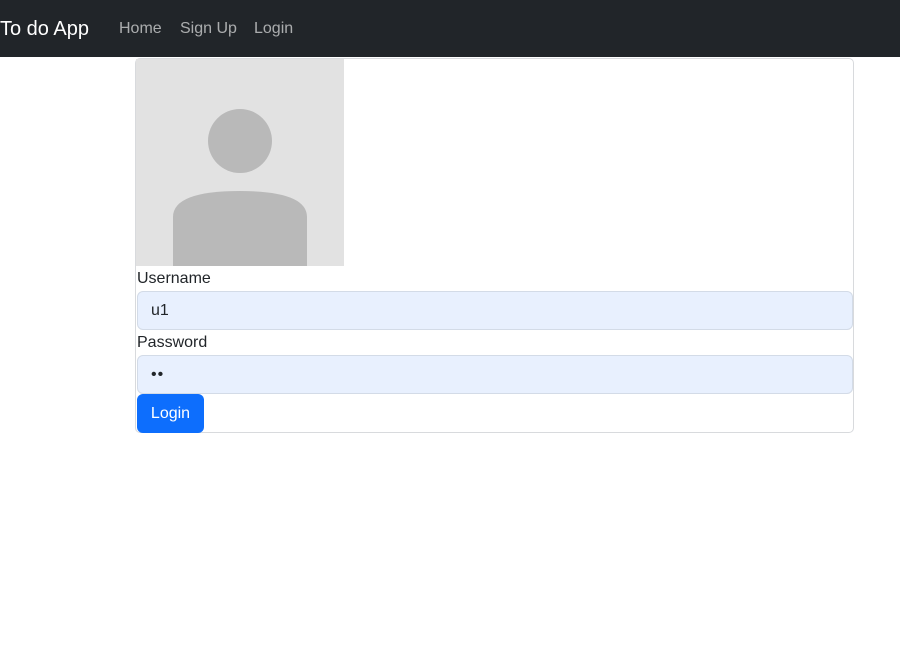 This screenshot has width=900, height=650. I want to click on user-placeholder-icon, so click(240, 162).